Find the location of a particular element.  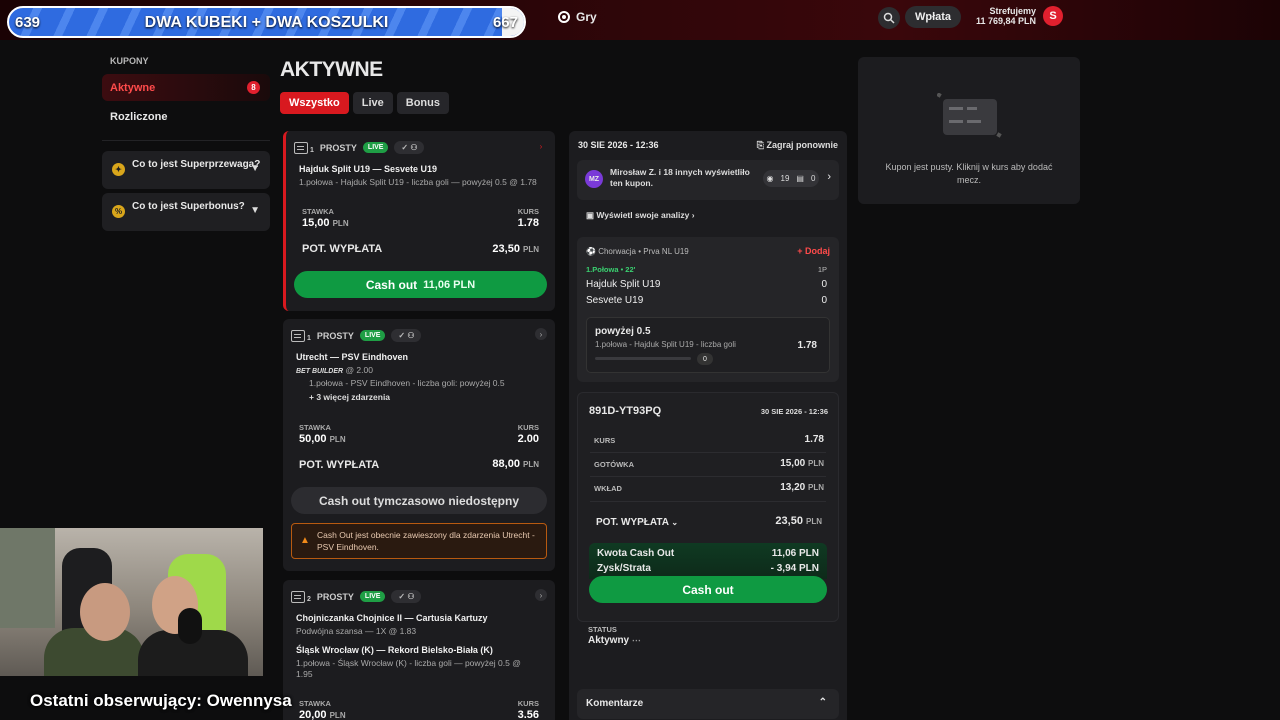

cashout-button: Cash out 11,06 PLN is located at coordinates (420, 284).